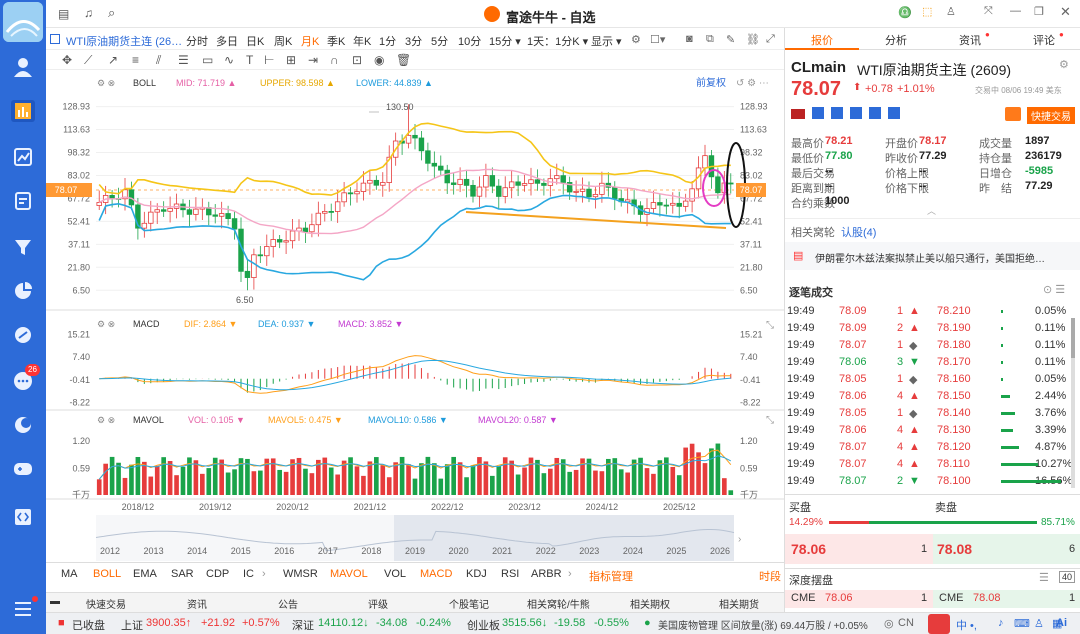 Image resolution: width=1080 pixels, height=634 pixels. What do you see at coordinates (557, 41) in the screenshot?
I see `intraday-dropdown: 1天：1分K ▾` at bounding box center [557, 41].